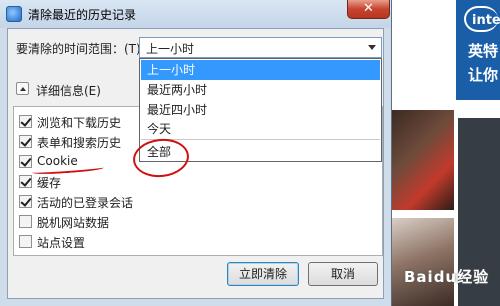 The width and height of the screenshot is (500, 306). What do you see at coordinates (14, 14) in the screenshot?
I see `firefox-icon` at bounding box center [14, 14].